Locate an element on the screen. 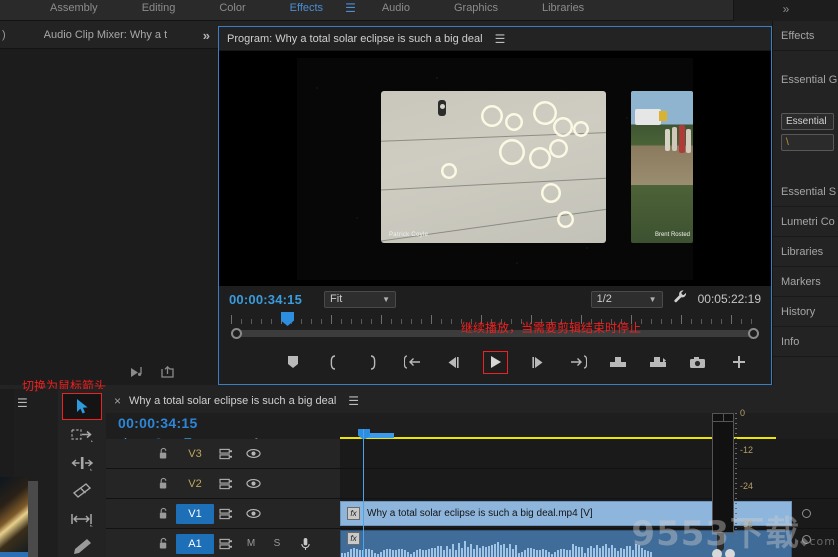  markers-tab: Markers is located at coordinates (805, 282).